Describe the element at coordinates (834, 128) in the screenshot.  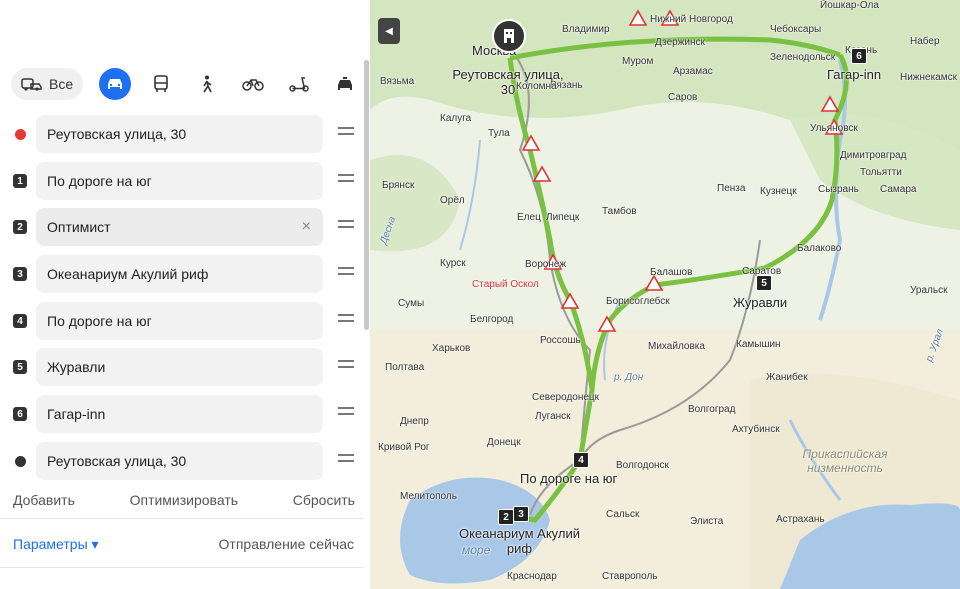
I see `city-label: Ульяновск` at that location.